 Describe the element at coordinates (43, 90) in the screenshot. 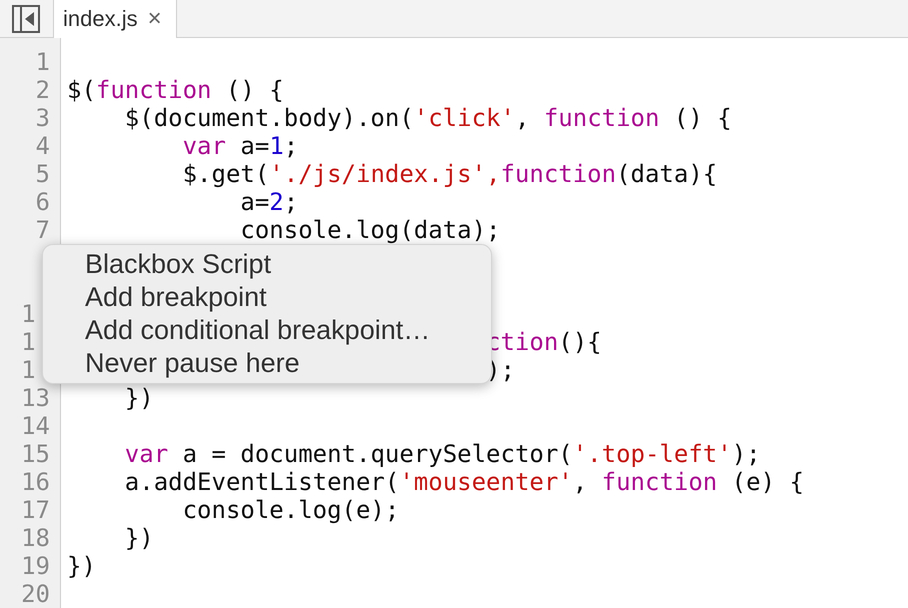

I see `line-number: 2` at that location.